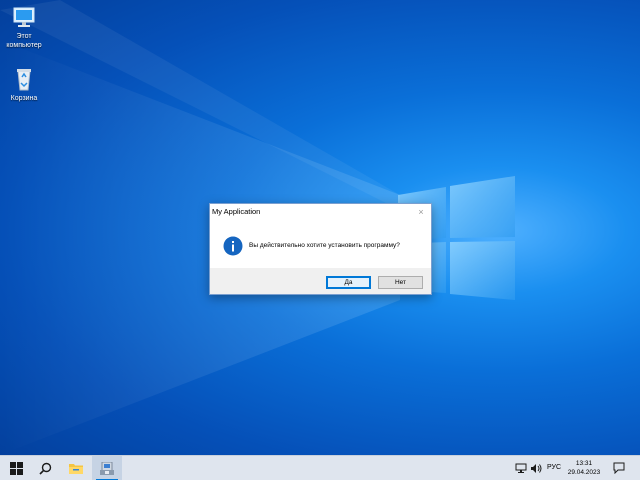  What do you see at coordinates (536, 468) in the screenshot?
I see `volume-icon` at bounding box center [536, 468].